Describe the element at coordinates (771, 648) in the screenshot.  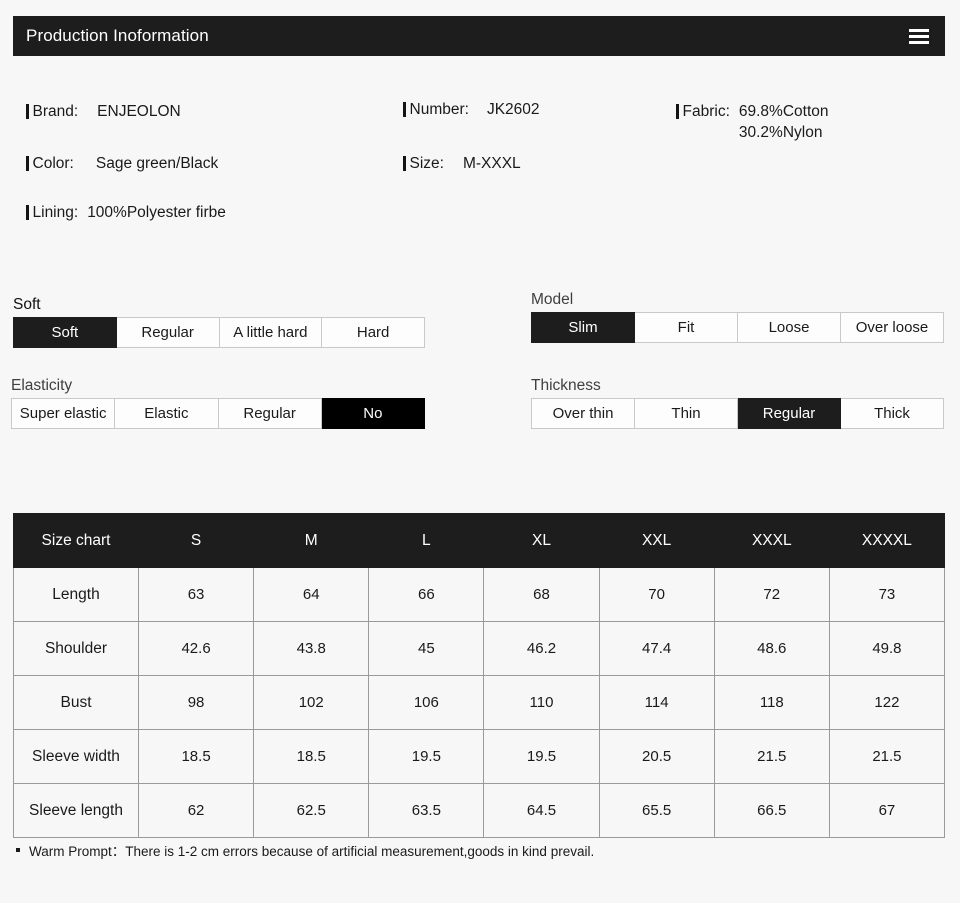
I see `cell-shoulder-xxxl: 48.6` at that location.